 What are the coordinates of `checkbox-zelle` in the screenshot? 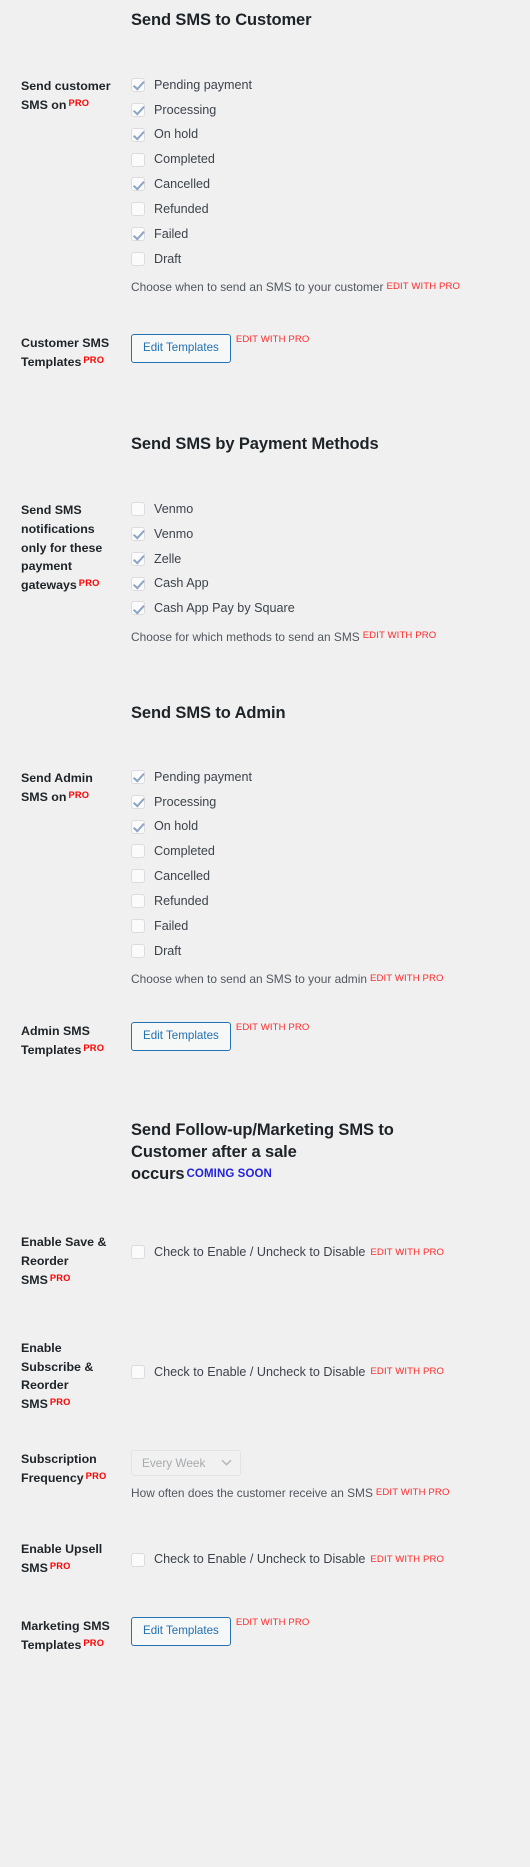 It's located at (138, 558).